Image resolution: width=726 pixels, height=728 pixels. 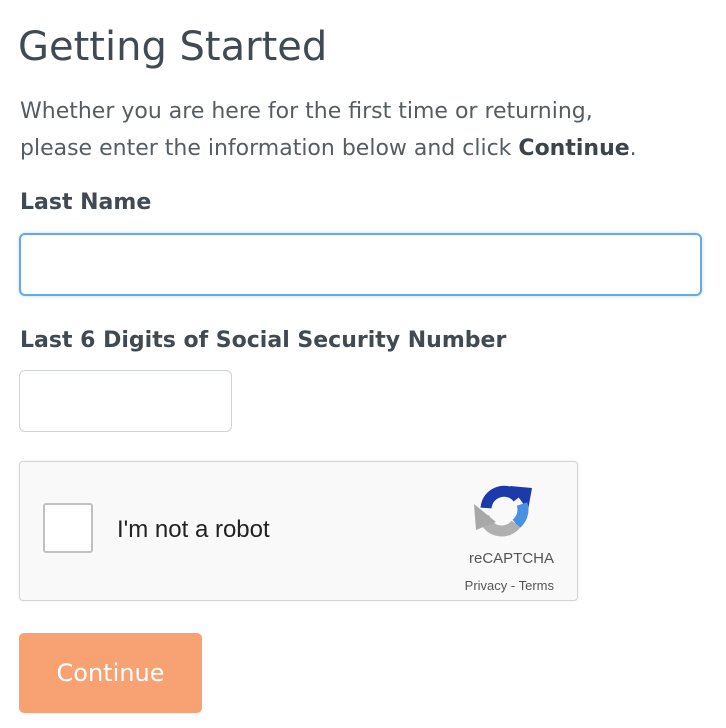 I want to click on privacy-link: Privacy, so click(x=486, y=585).